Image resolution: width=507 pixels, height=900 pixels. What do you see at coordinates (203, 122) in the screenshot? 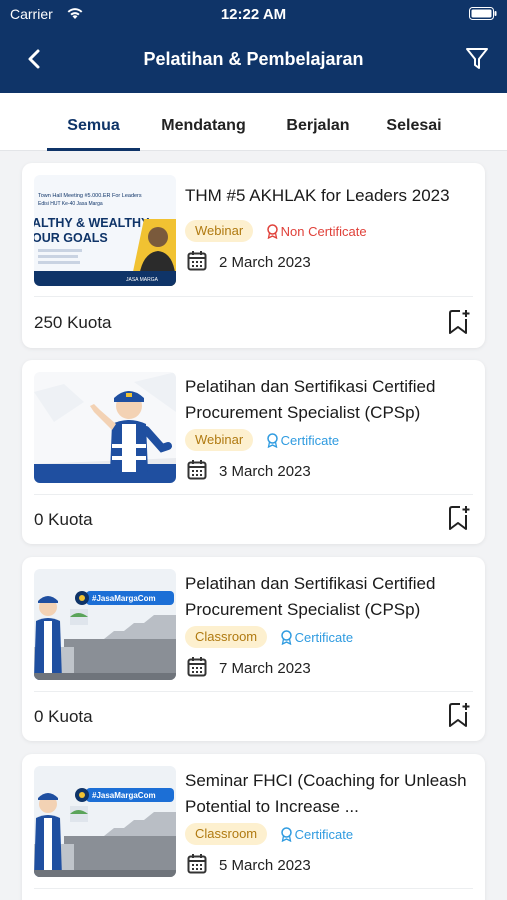
I see `tab-mendatang: Mendatang` at bounding box center [203, 122].